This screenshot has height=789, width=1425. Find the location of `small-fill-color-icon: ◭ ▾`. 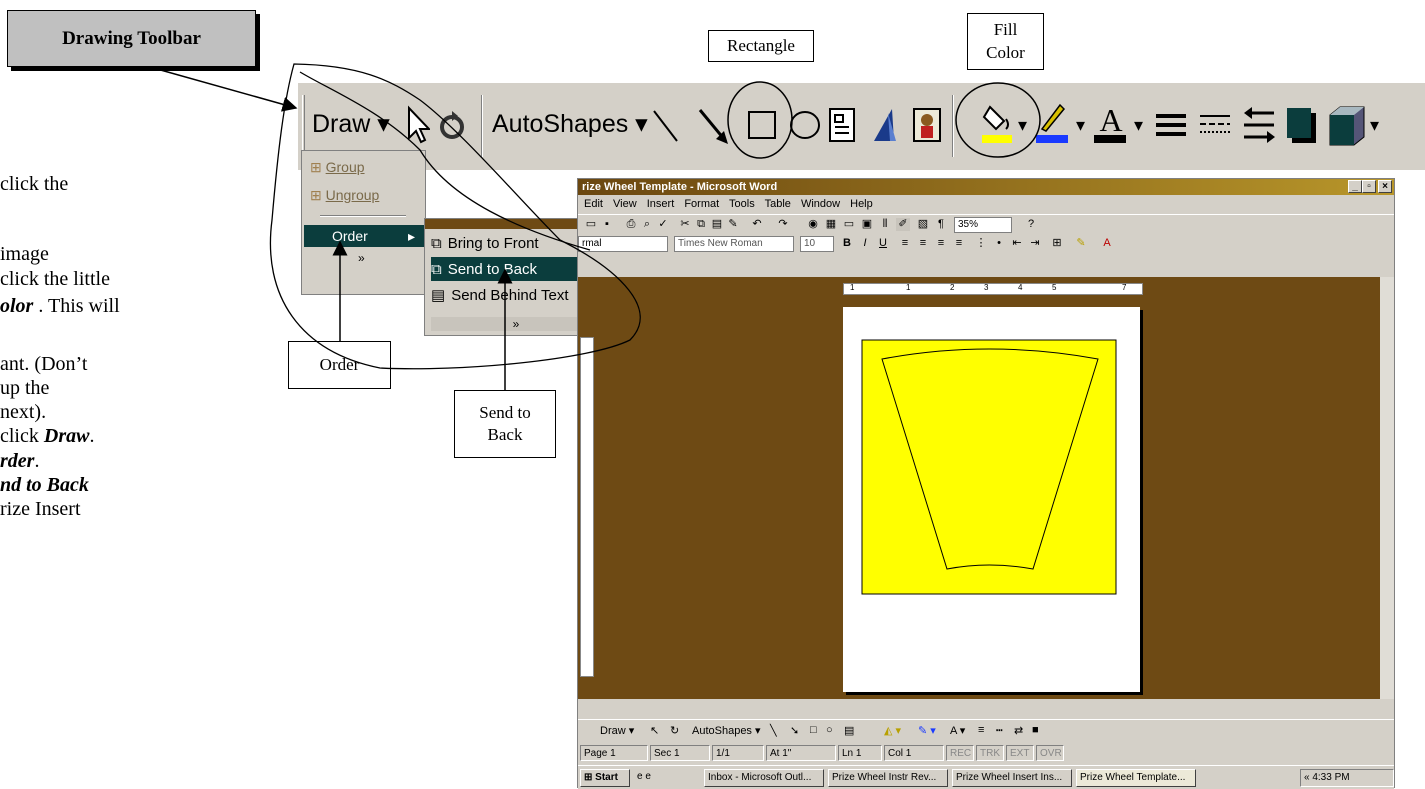

small-fill-color-icon: ◭ ▾ is located at coordinates (892, 730).